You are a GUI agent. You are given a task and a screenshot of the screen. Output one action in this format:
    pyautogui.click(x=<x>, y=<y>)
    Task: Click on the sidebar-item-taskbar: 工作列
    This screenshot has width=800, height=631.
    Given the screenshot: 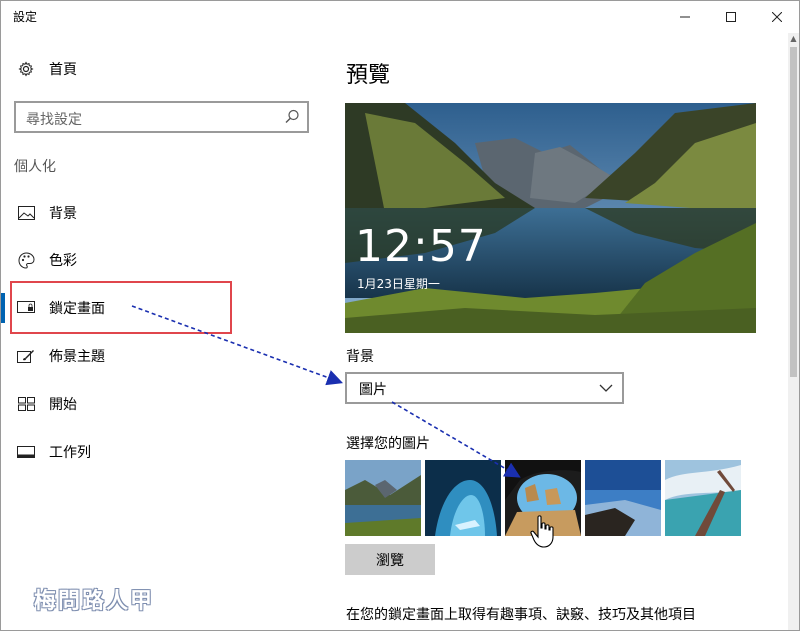 What is the action you would take?
    pyautogui.click(x=166, y=452)
    